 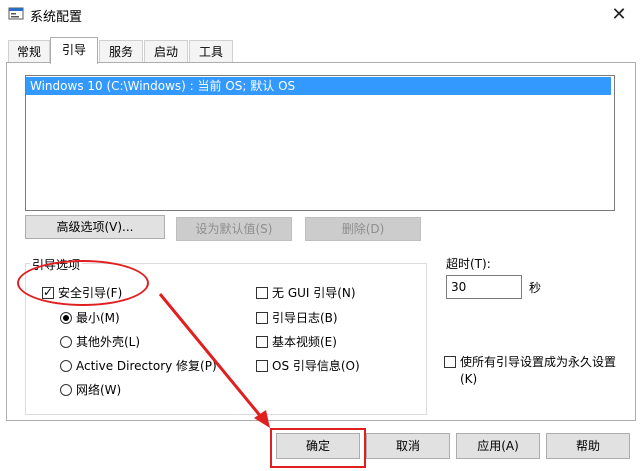 What do you see at coordinates (262, 366) in the screenshot?
I see `os-boot-info-checkbox` at bounding box center [262, 366].